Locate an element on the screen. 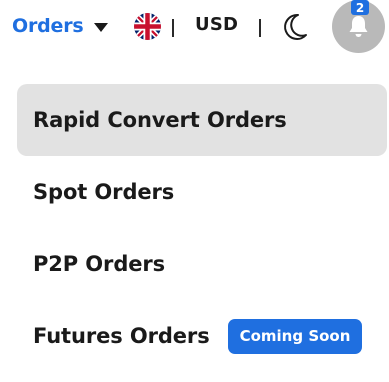 This screenshot has height=382, width=389. currency-selector: USD is located at coordinates (216, 24).